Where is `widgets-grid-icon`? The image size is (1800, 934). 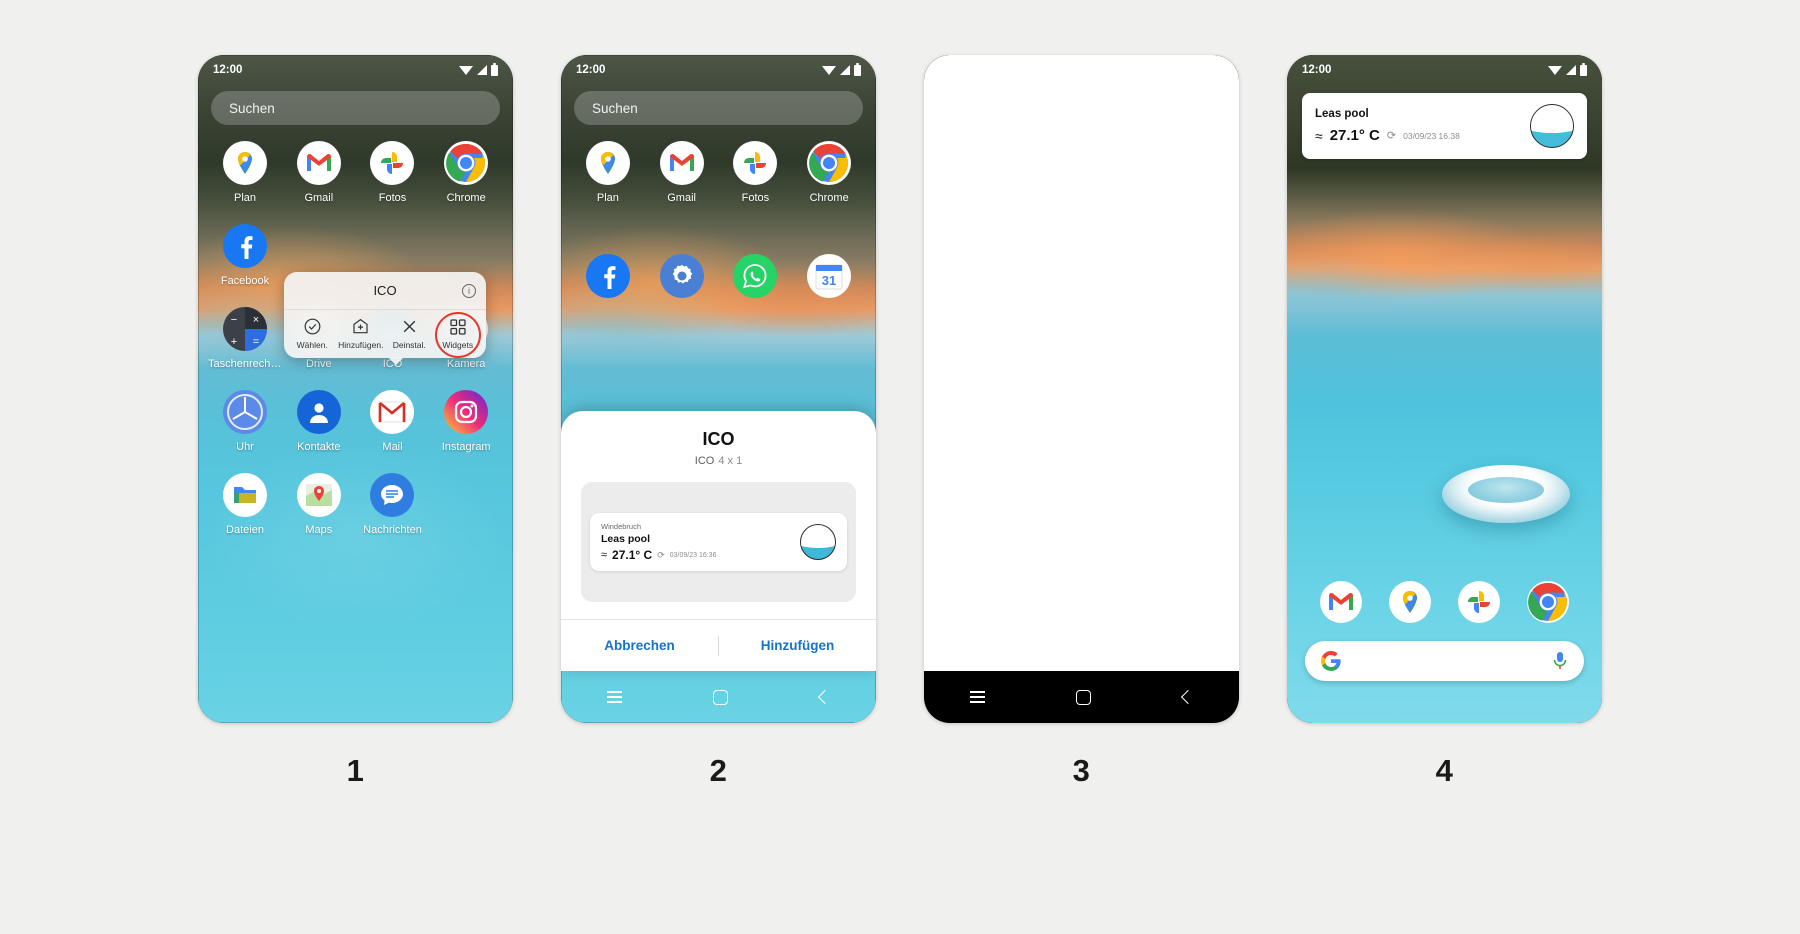 widgets-grid-icon is located at coordinates (457, 326).